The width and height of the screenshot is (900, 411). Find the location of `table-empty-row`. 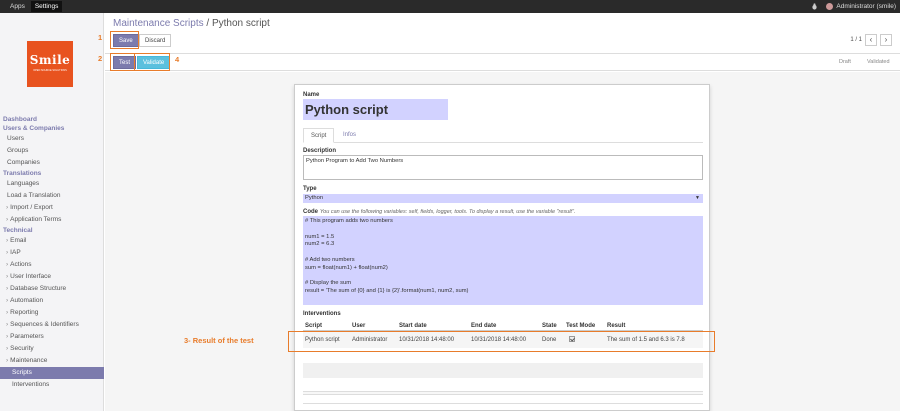

table-empty-row is located at coordinates (503, 370).